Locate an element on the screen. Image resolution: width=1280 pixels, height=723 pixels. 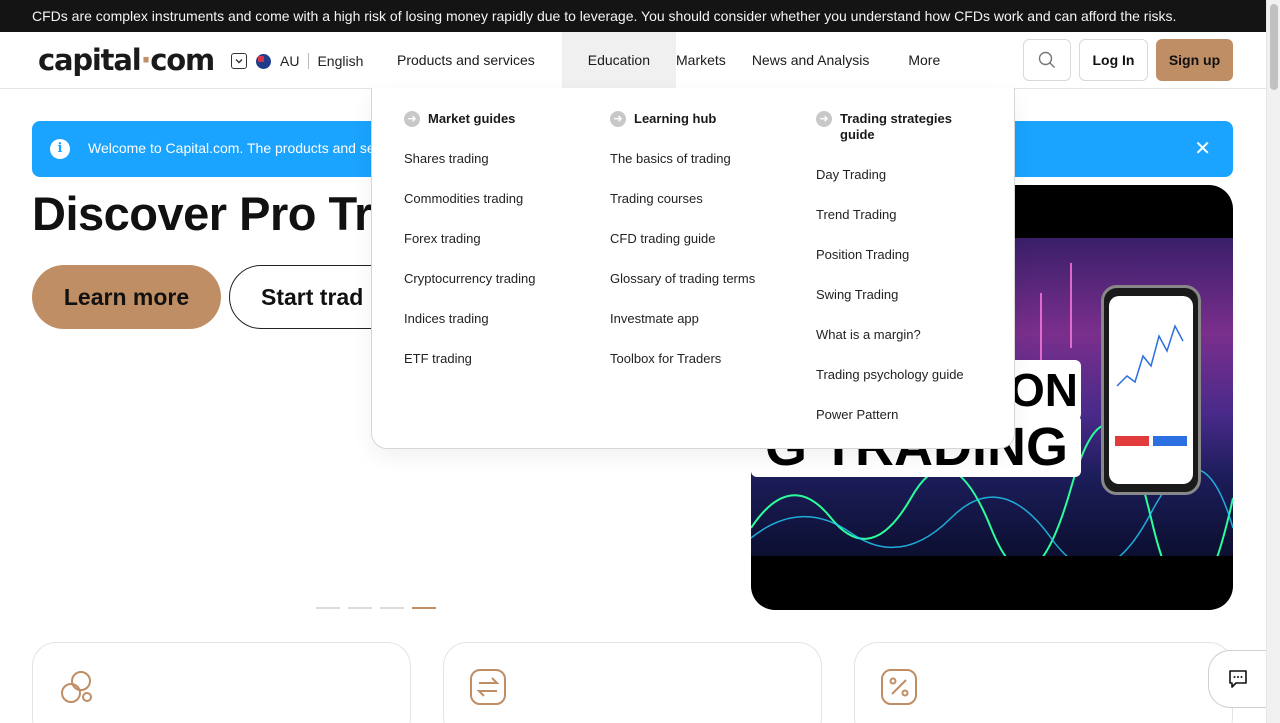
exchange-icon is located at coordinates (488, 687).